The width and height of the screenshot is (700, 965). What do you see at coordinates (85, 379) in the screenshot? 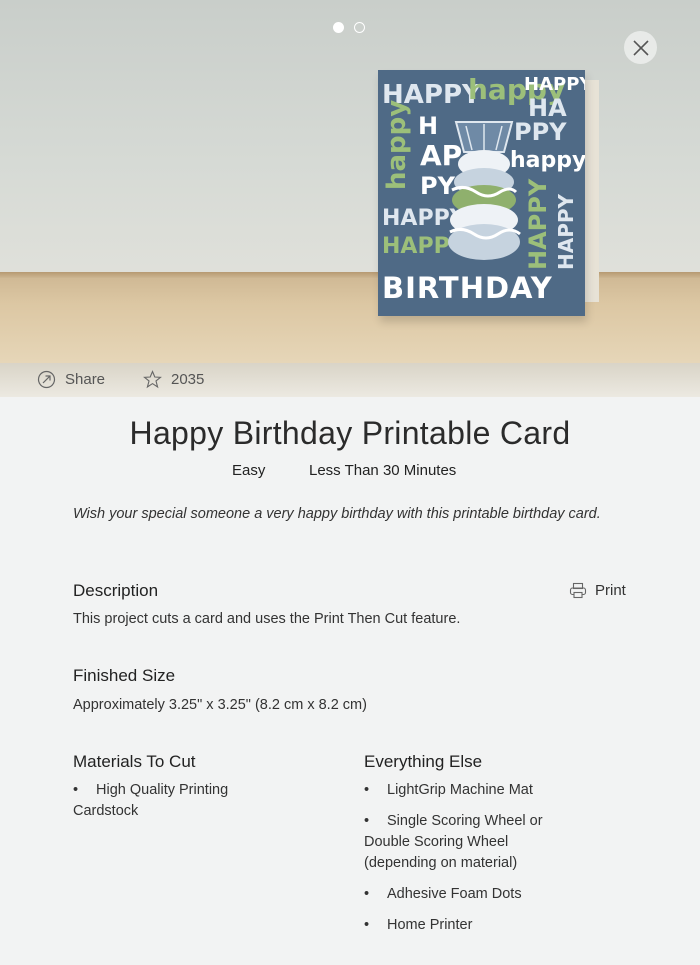
I see `share-label: Share` at bounding box center [85, 379].